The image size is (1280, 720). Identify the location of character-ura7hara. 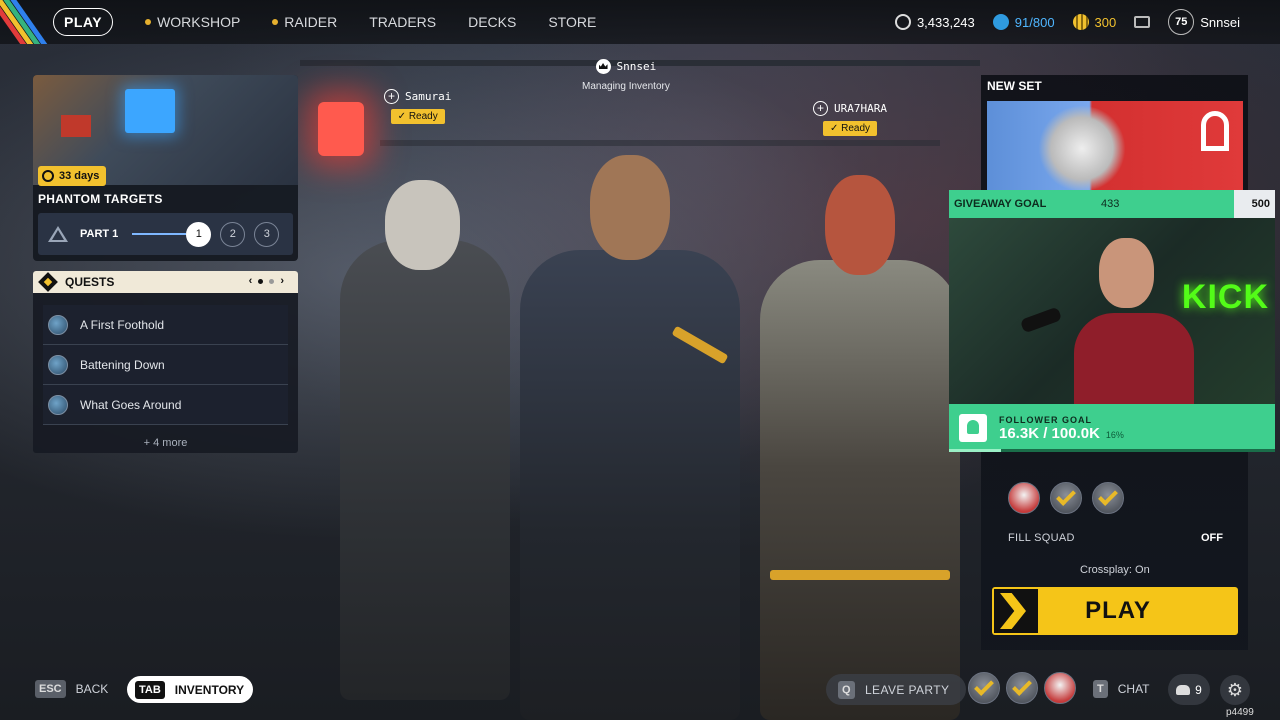
(860, 447).